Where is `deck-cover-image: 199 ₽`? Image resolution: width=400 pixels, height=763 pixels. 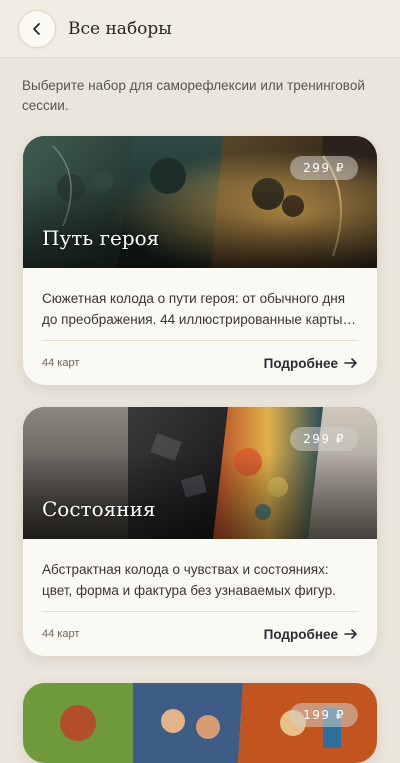
deck-cover-image: 199 ₽ is located at coordinates (200, 723).